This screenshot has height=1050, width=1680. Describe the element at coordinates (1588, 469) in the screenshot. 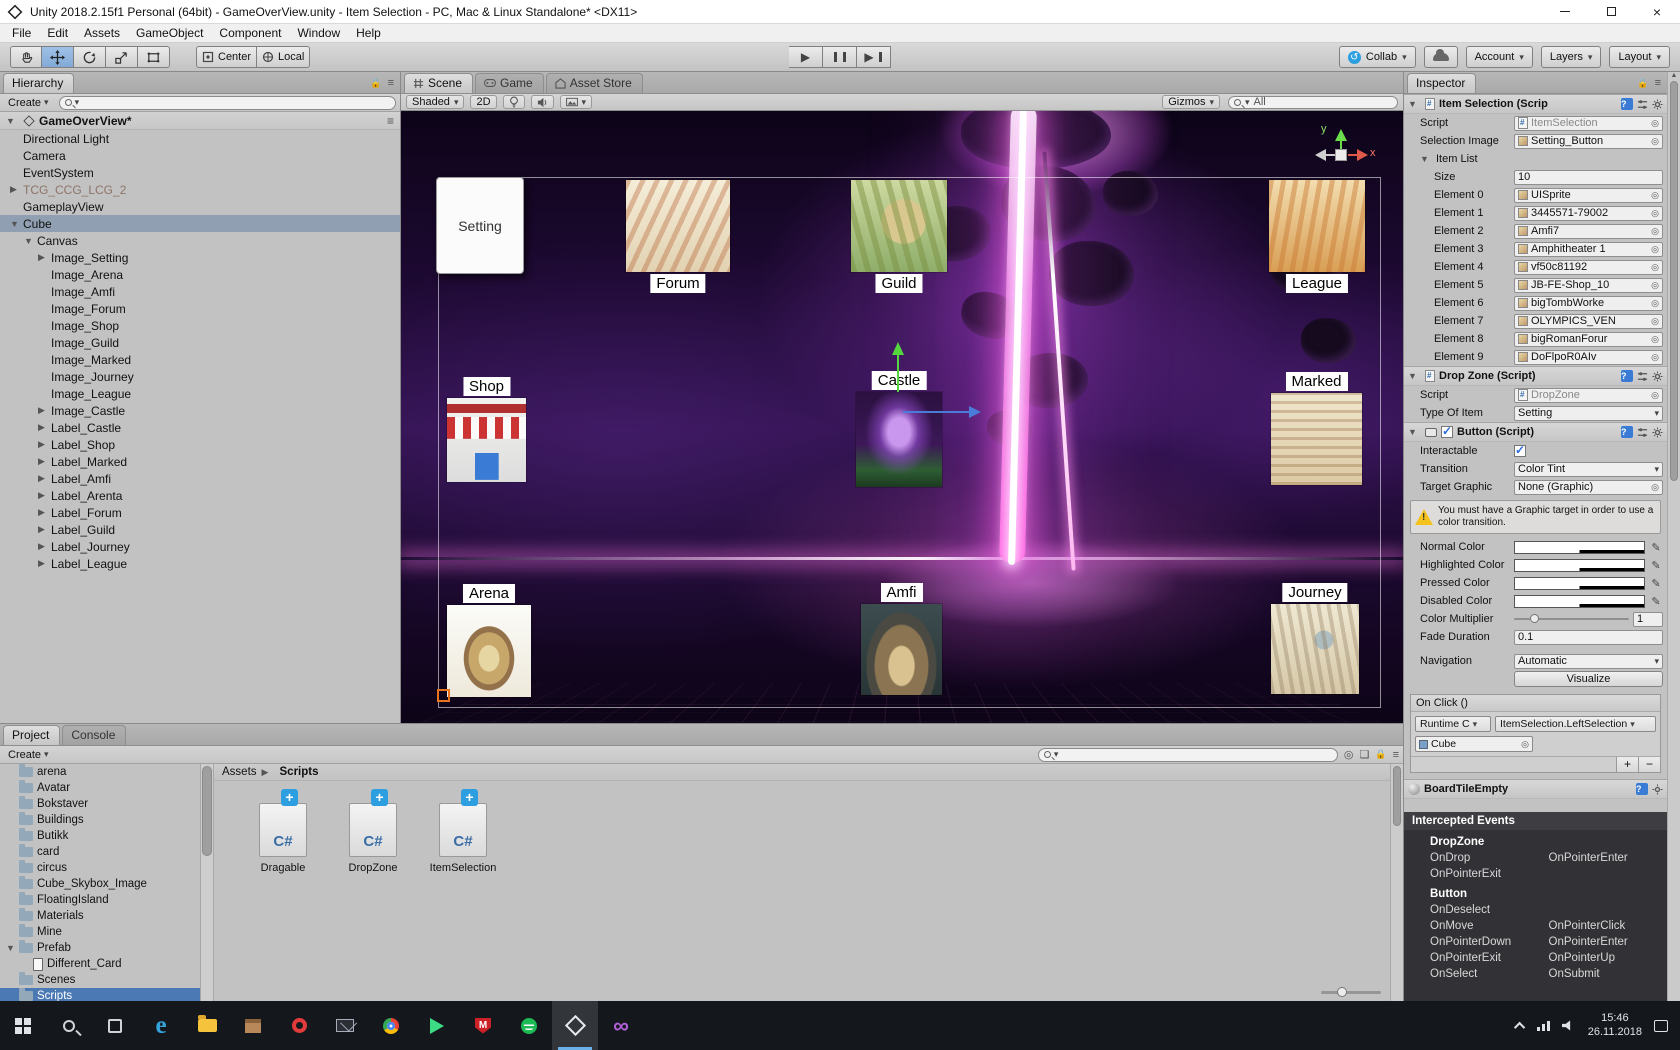

I see `transition-dropdown: Color Tint ▾` at that location.